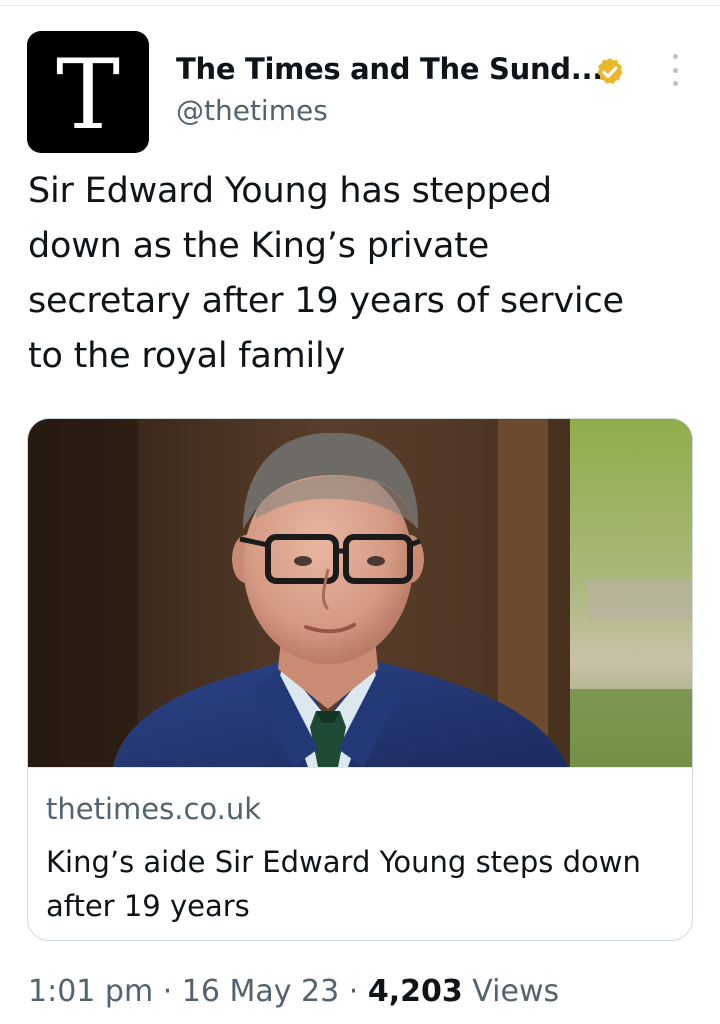  What do you see at coordinates (154, 809) in the screenshot?
I see `card-domain: thetimes.co.uk` at bounding box center [154, 809].